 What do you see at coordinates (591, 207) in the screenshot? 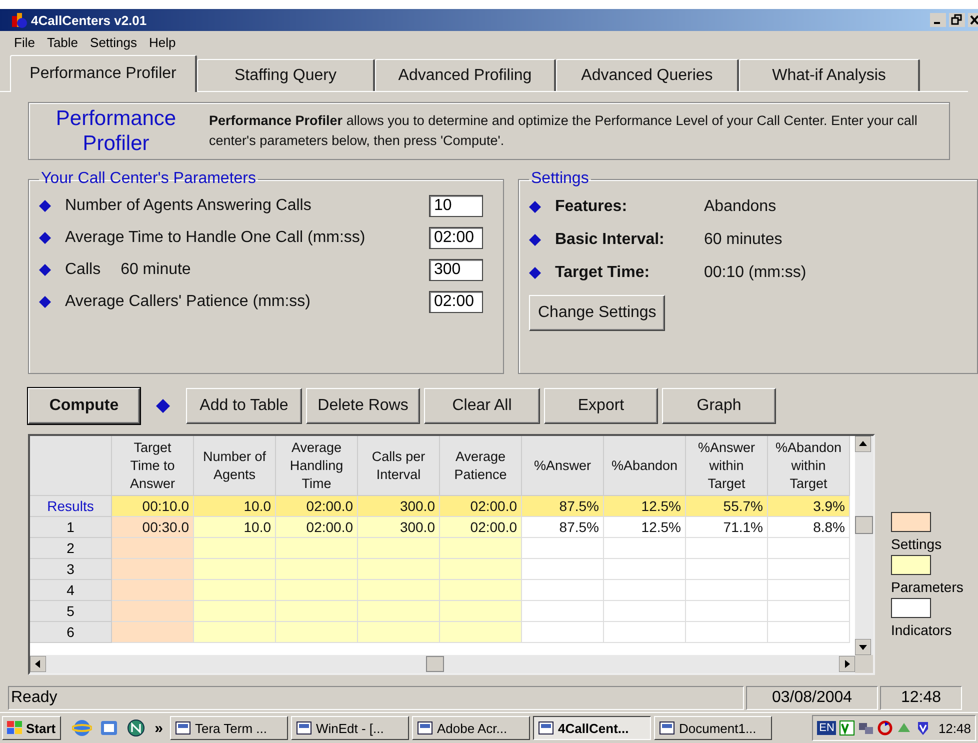
I see `setting-label: Features:` at bounding box center [591, 207].